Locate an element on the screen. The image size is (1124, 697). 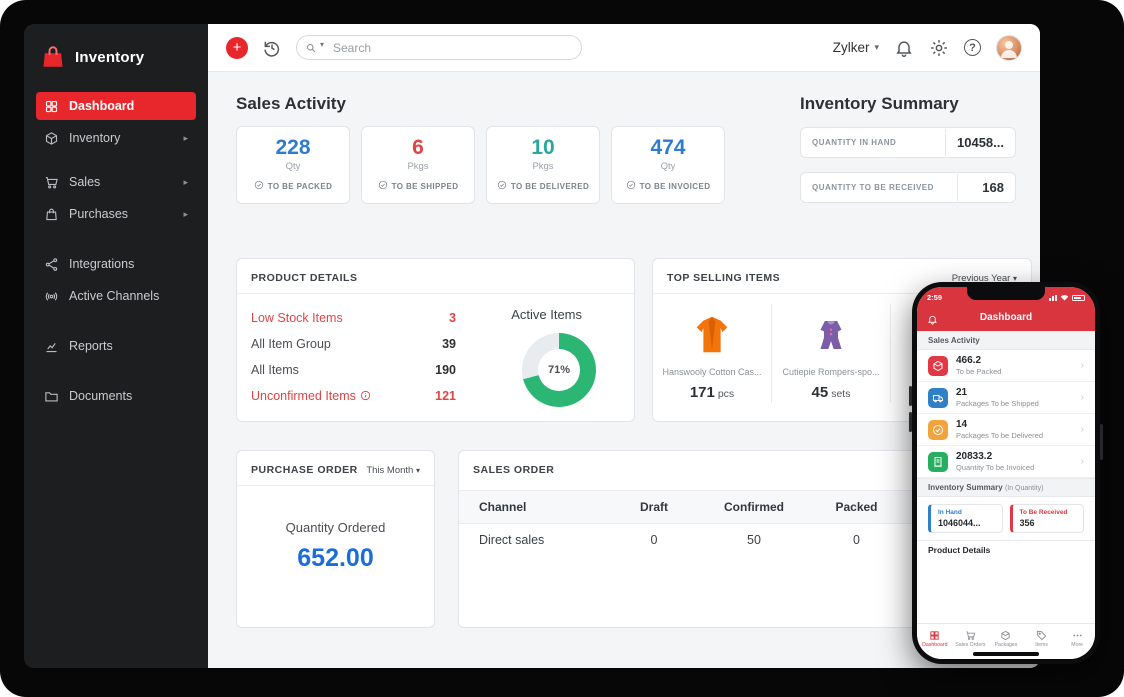
all-items-row: All Items 190 is located at coordinates (353, 370).